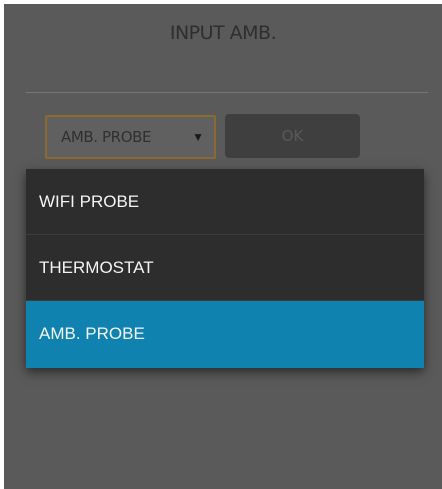  I want to click on input-select: AMB. PROBE ▼, so click(130, 137).